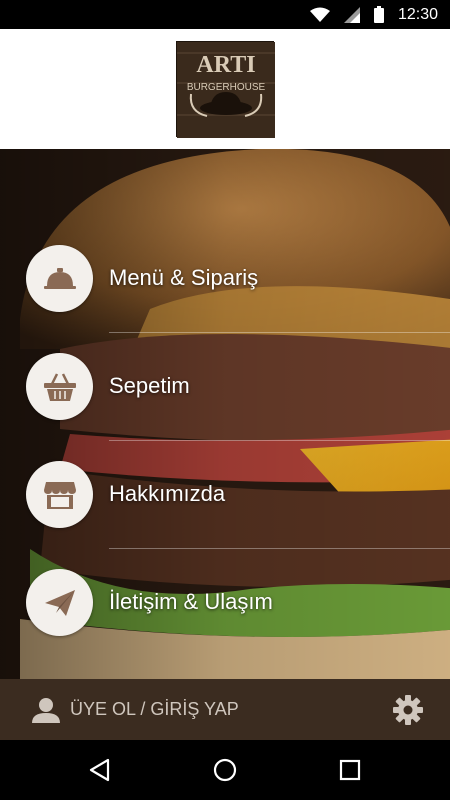  I want to click on menu-item-order: Menü & Sipariş, so click(225, 279).